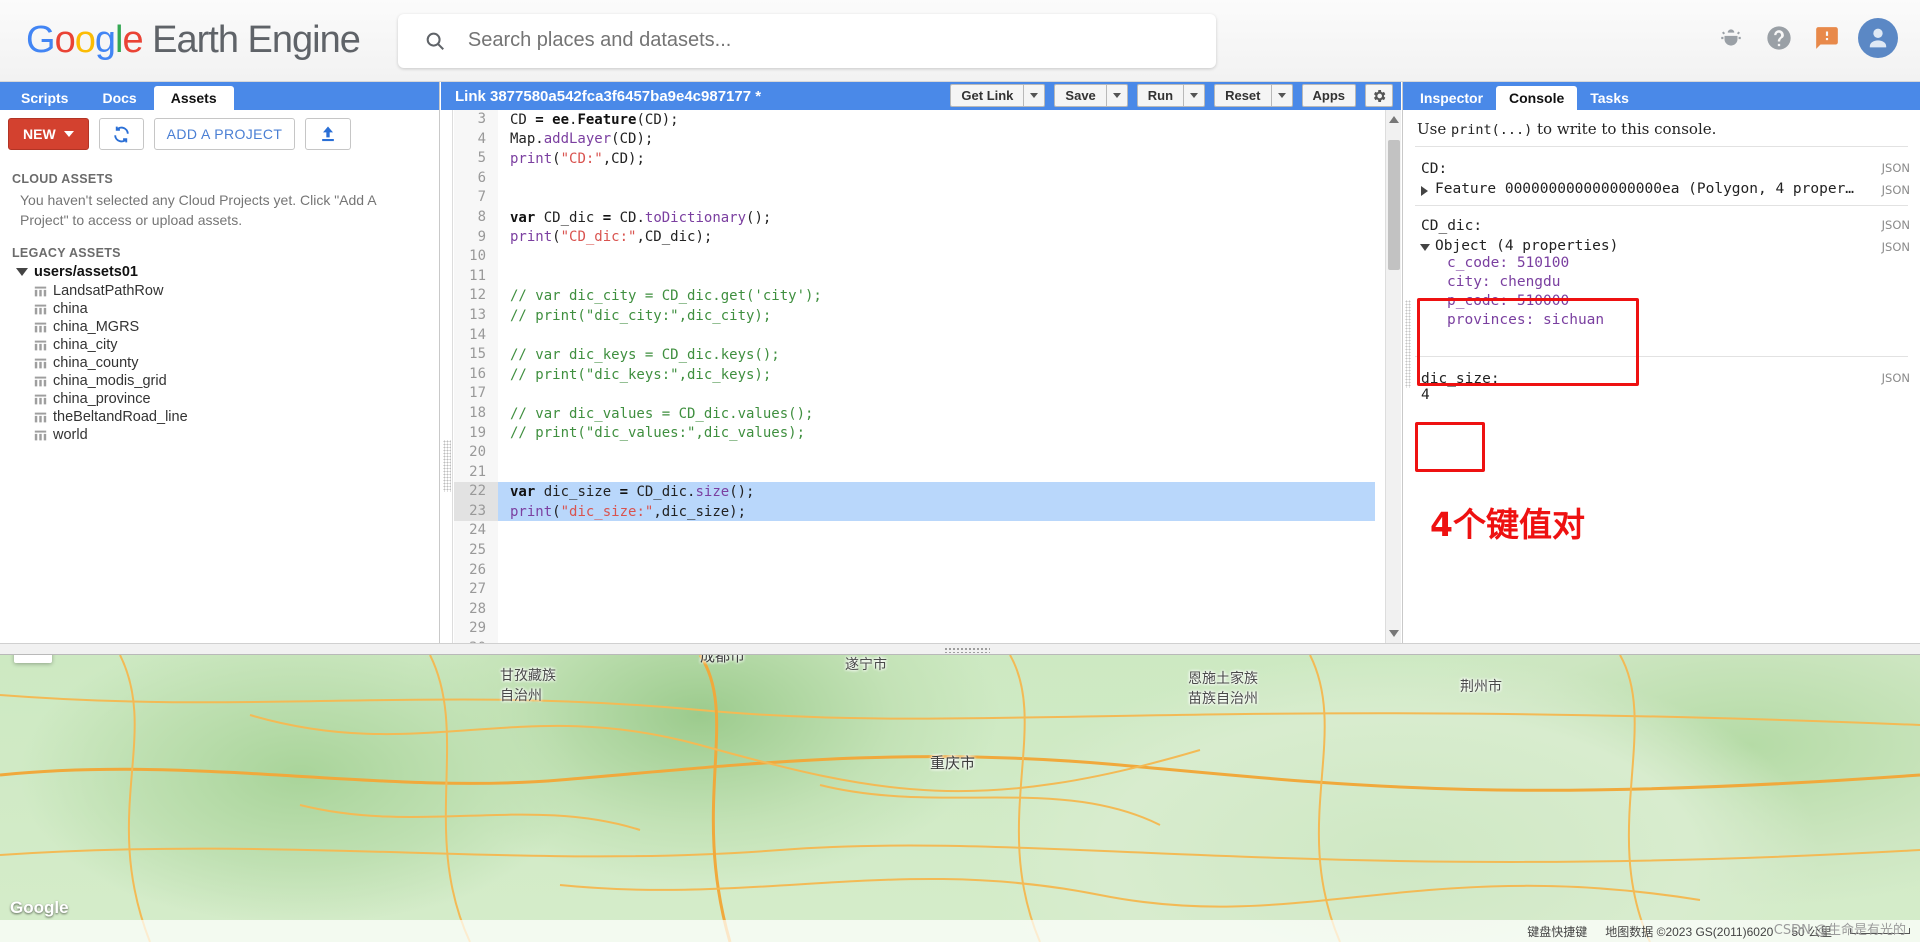  What do you see at coordinates (914, 237) in the screenshot?
I see `code-line: 9 print("CD_dic:",CD_dic);` at bounding box center [914, 237].